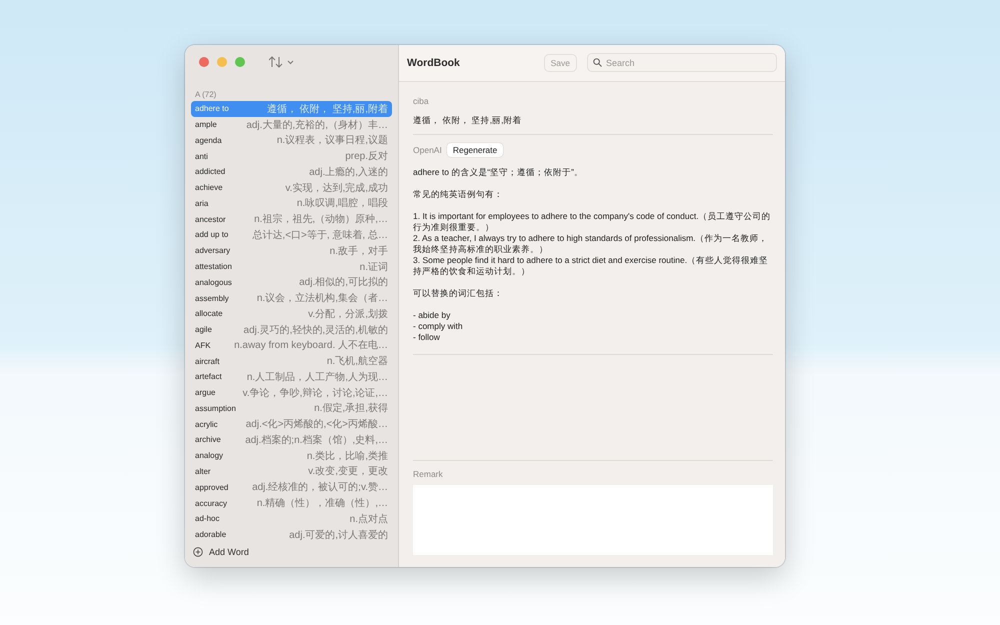 The width and height of the screenshot is (1000, 625). What do you see at coordinates (369, 519) in the screenshot?
I see `meaning-text: n.点对点` at bounding box center [369, 519].